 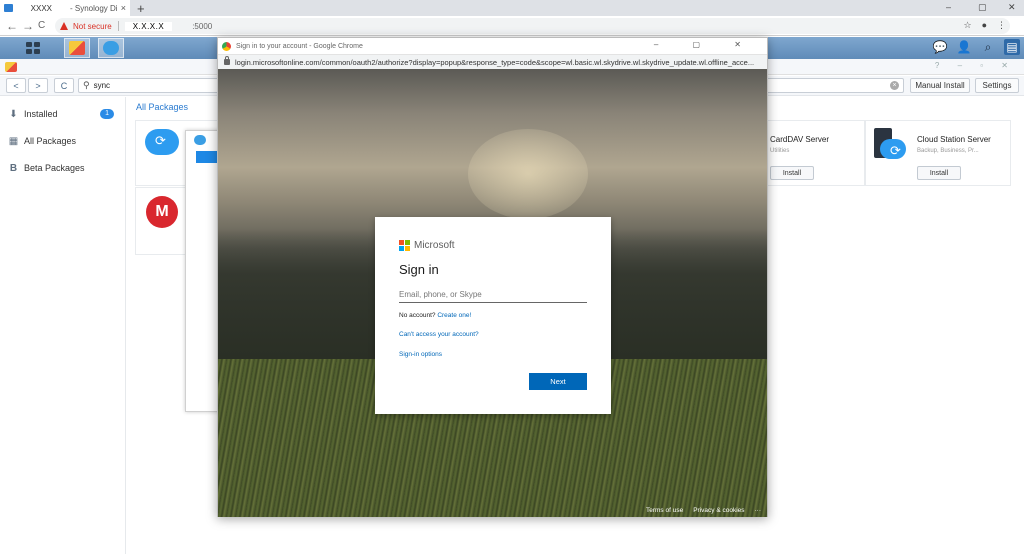 What do you see at coordinates (558, 381) in the screenshot?
I see `next-button: Next` at bounding box center [558, 381].